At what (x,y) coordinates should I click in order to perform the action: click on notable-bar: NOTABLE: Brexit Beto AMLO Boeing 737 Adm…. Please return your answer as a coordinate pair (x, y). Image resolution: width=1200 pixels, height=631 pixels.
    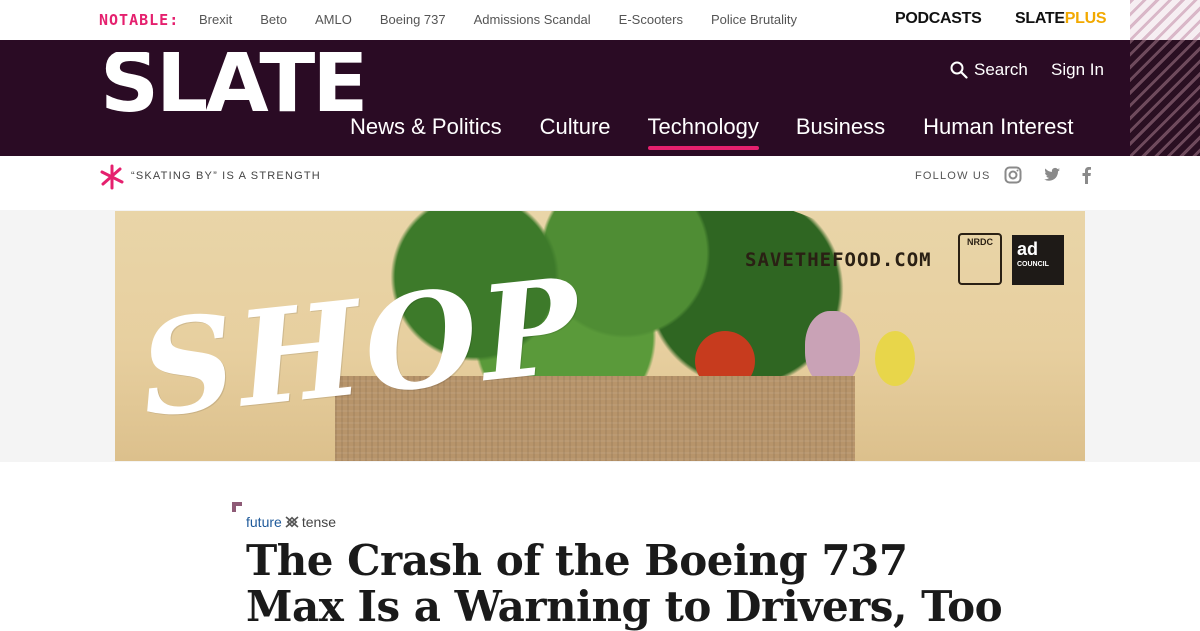
    Looking at the image, I should click on (600, 20).